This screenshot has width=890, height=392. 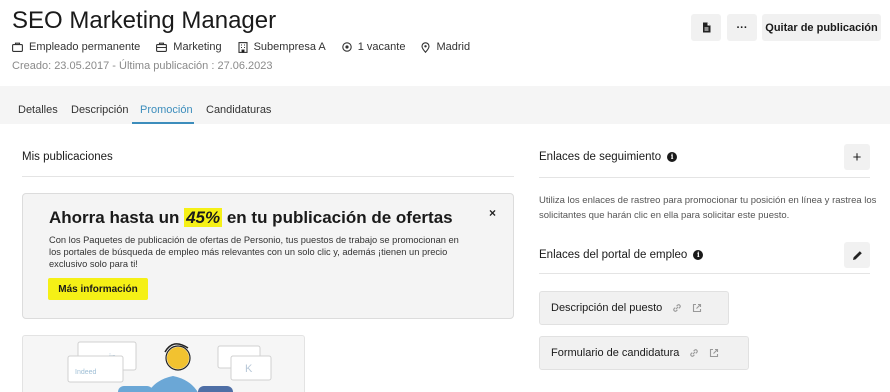 What do you see at coordinates (169, 366) in the screenshot?
I see `illustration-graphic: in Indeed K` at bounding box center [169, 366].